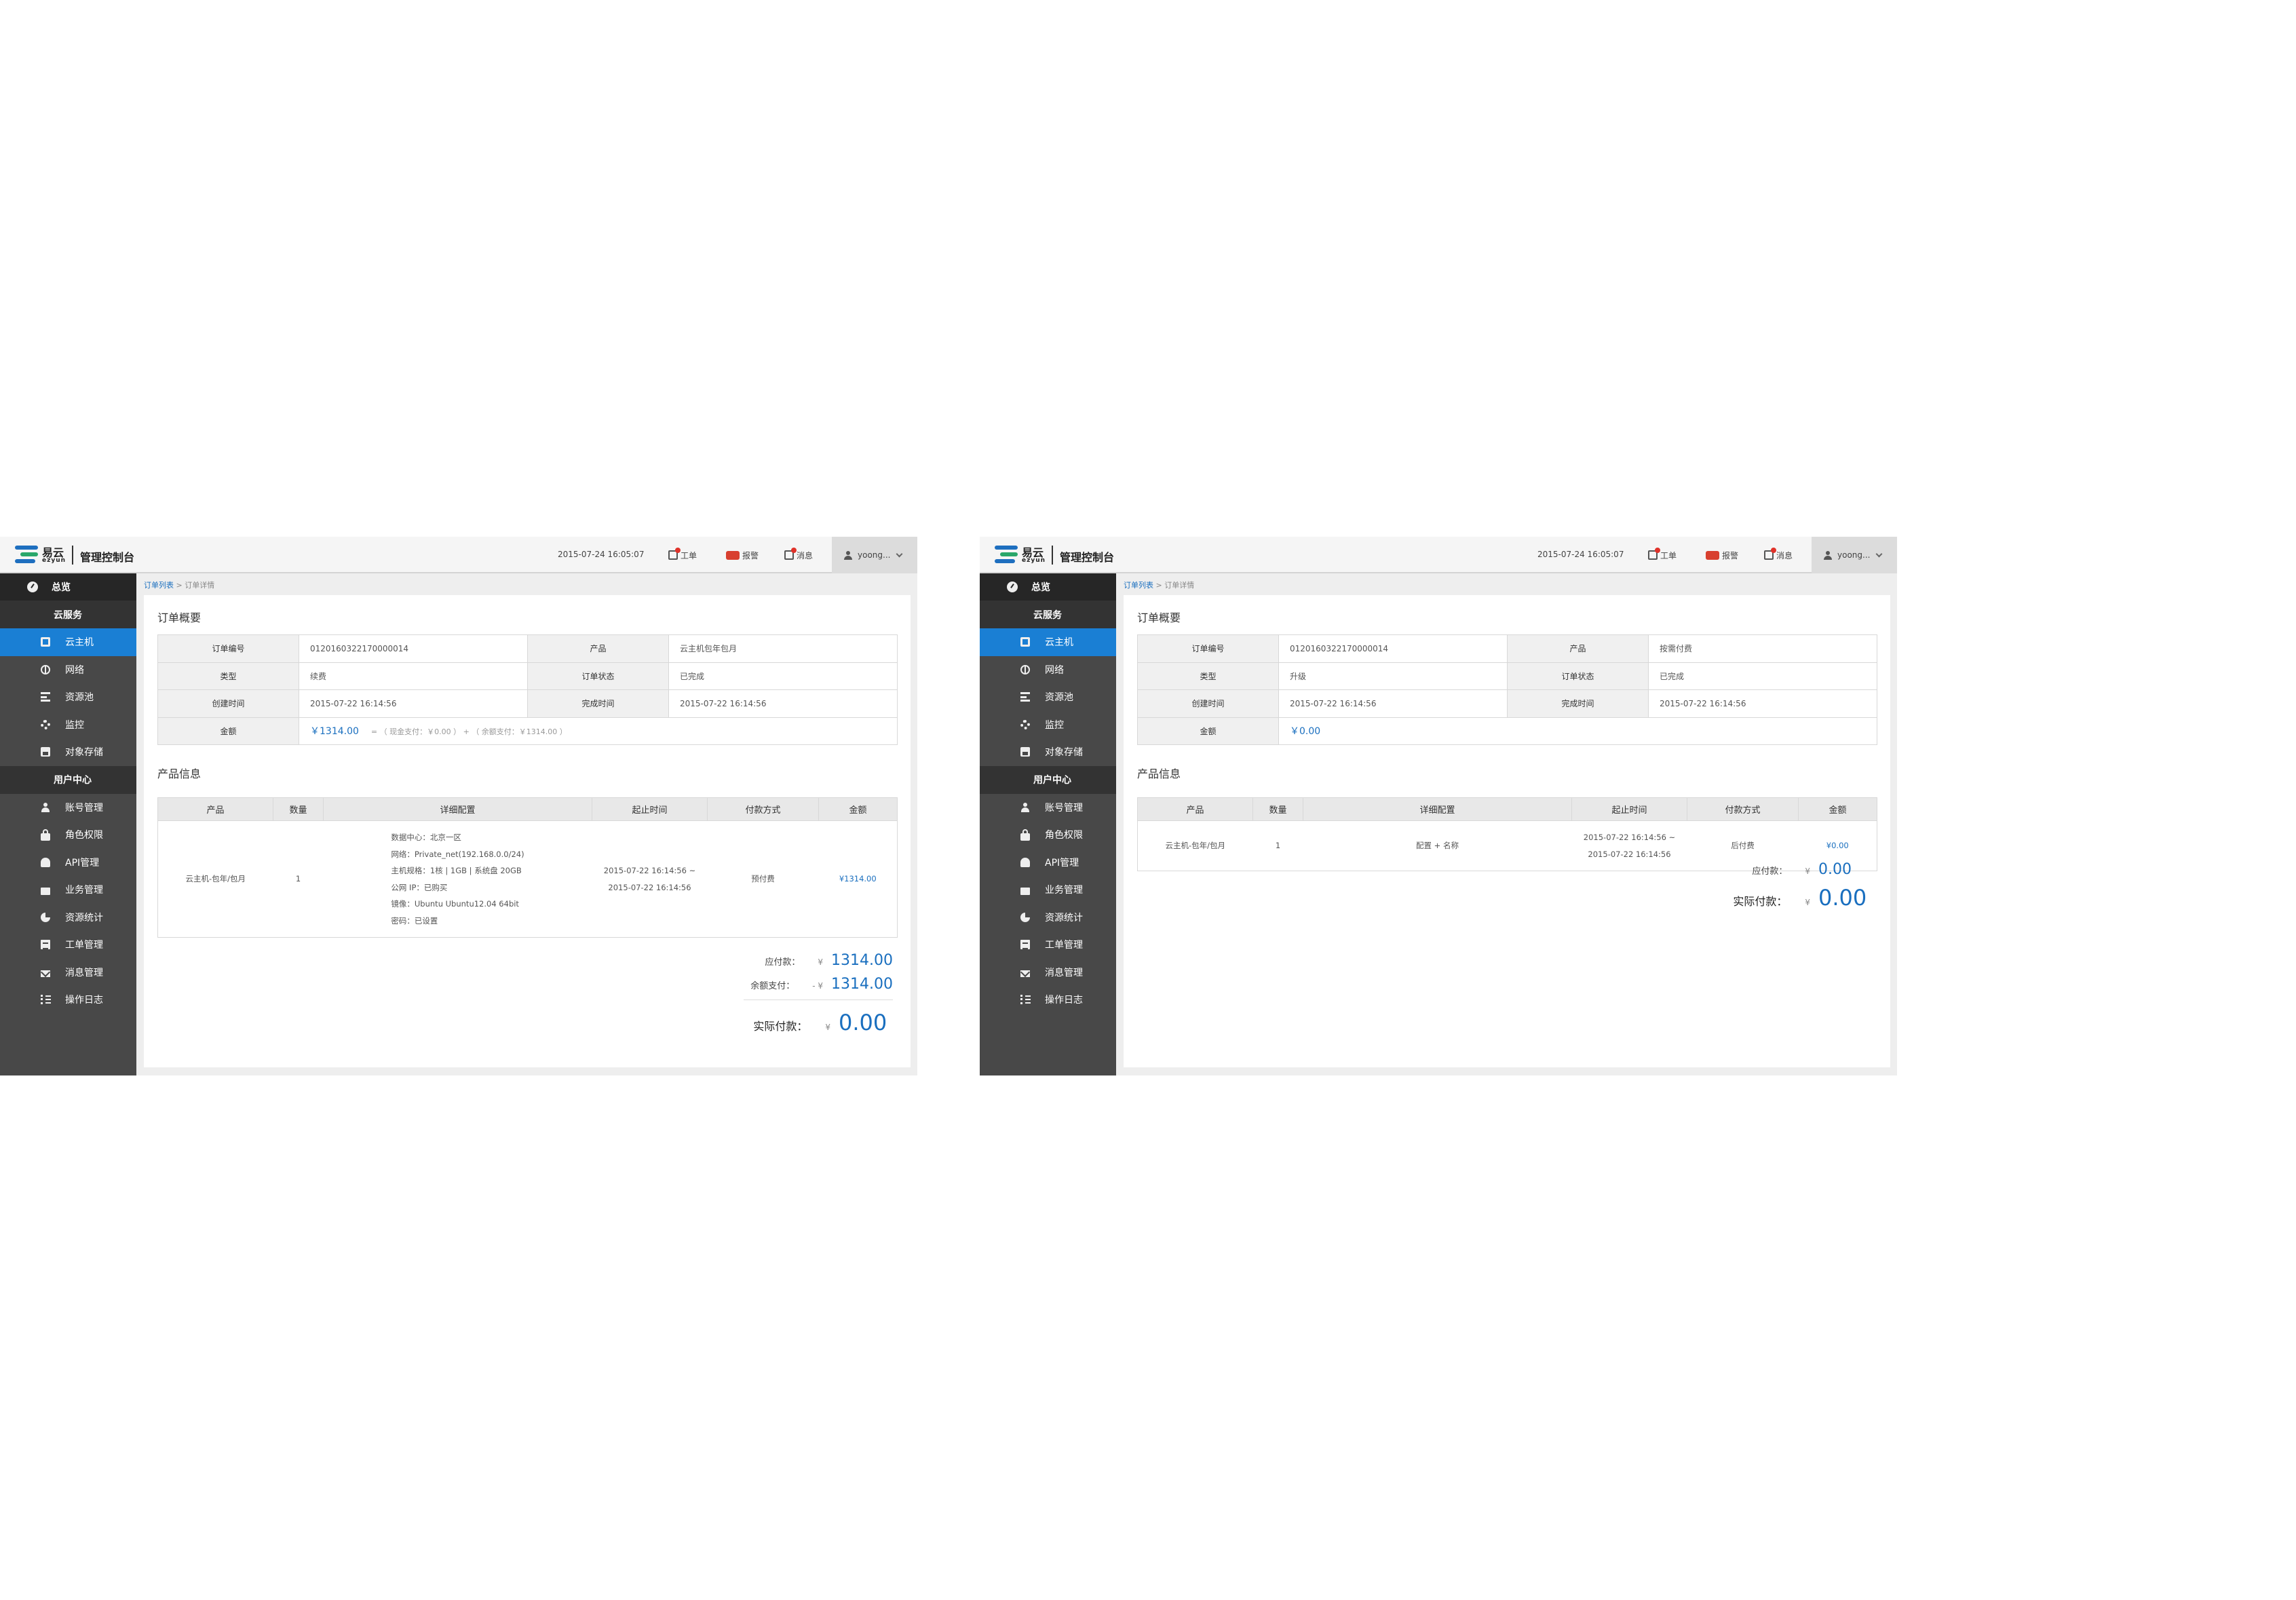  Describe the element at coordinates (1064, 835) in the screenshot. I see `sidebar-item-label: 角色权限` at that location.